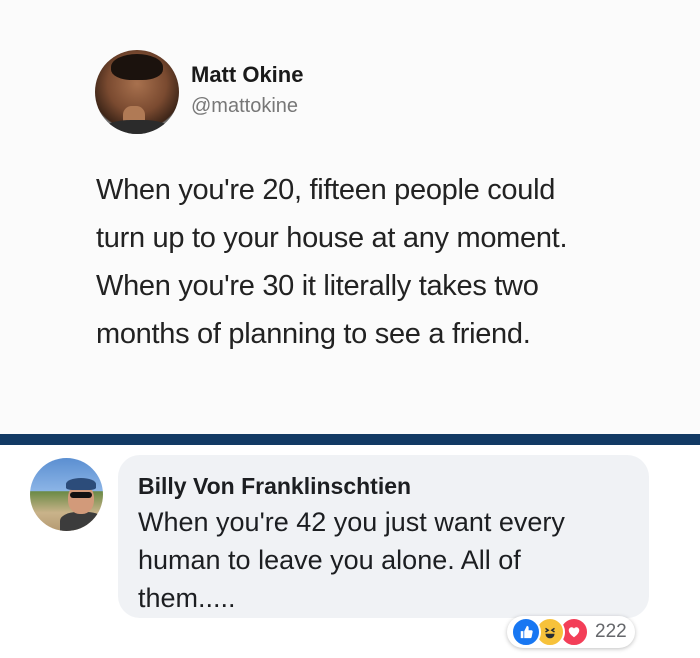 The image size is (700, 658). I want to click on comment-line: human to leave you alone. All of, so click(329, 560).